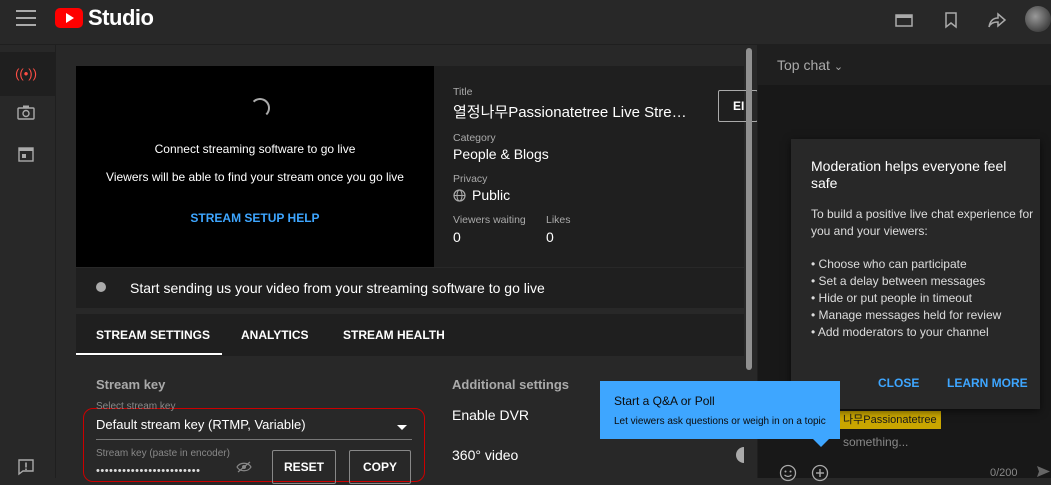  I want to click on moderation-bullet: • Add moderators to your channel, so click(900, 332).